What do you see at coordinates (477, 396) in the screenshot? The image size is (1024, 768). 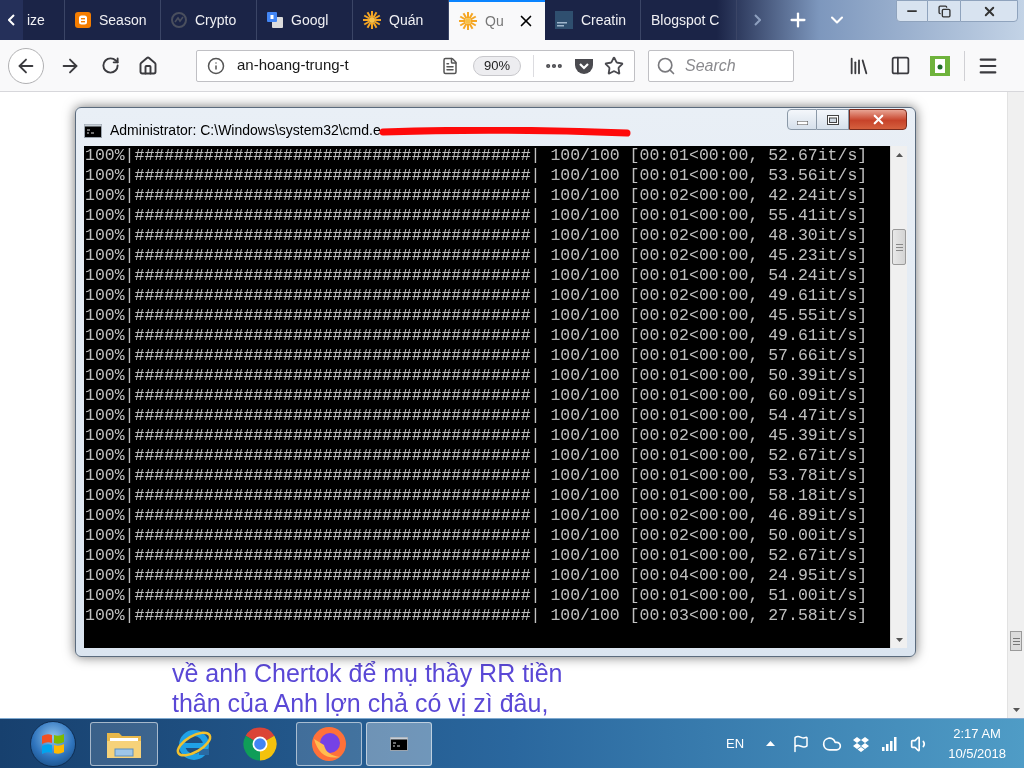 I see `terminal-line: 100%|########################################| 100/100 [00:01<00:00, 60.09it/s]` at bounding box center [477, 396].